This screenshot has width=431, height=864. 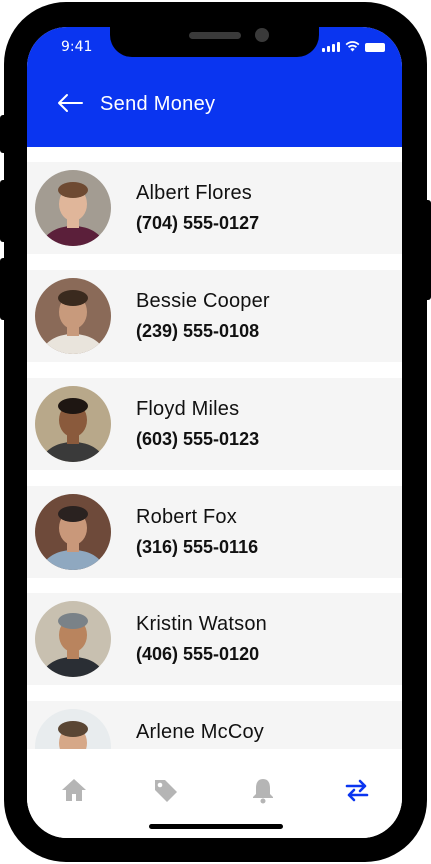 I want to click on transfer-icon, so click(x=357, y=790).